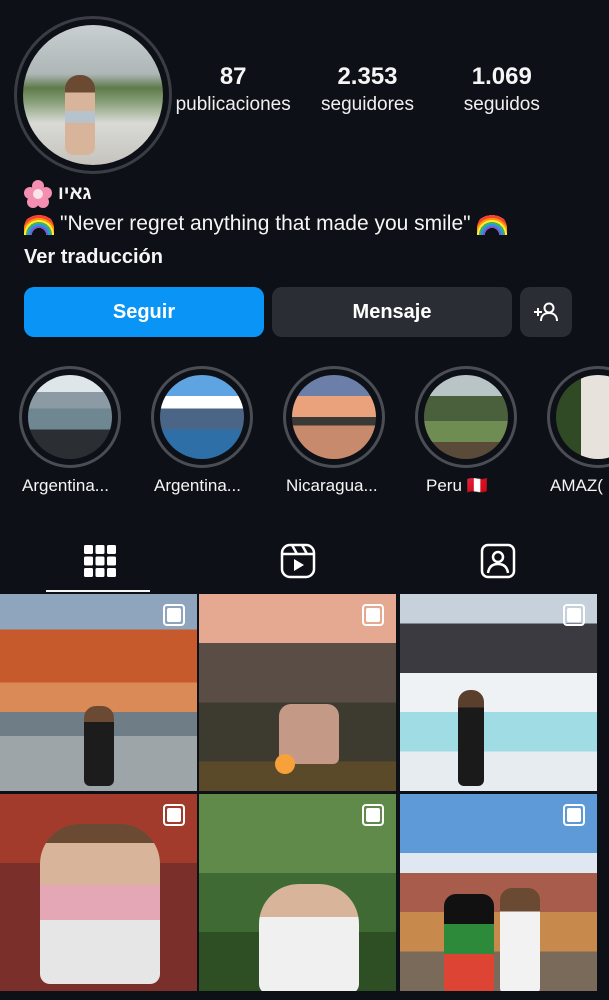  What do you see at coordinates (501, 104) in the screenshot?
I see `stat-following-label: seguidos` at bounding box center [501, 104].